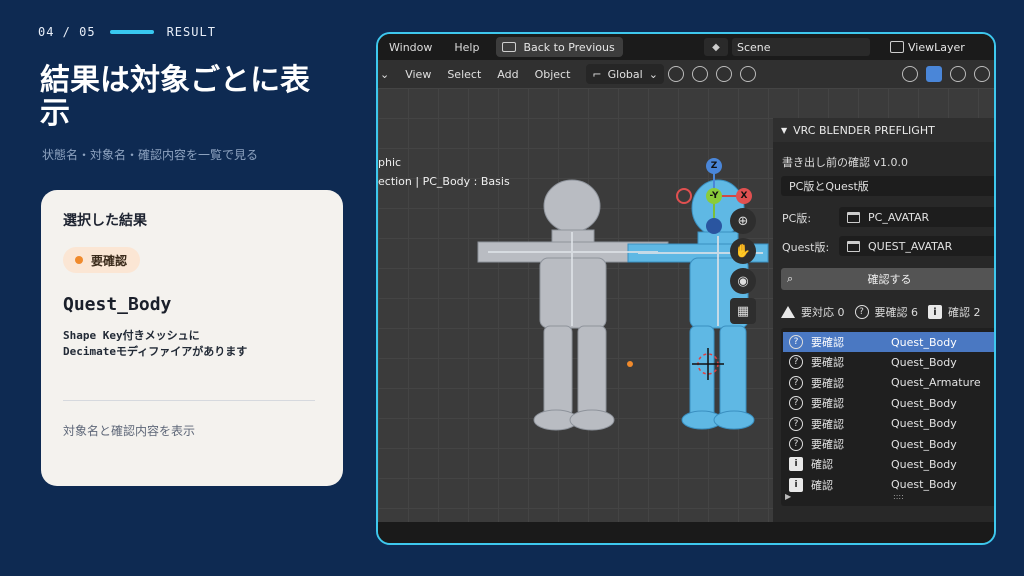  I want to click on camera-icon: ◉, so click(743, 281).